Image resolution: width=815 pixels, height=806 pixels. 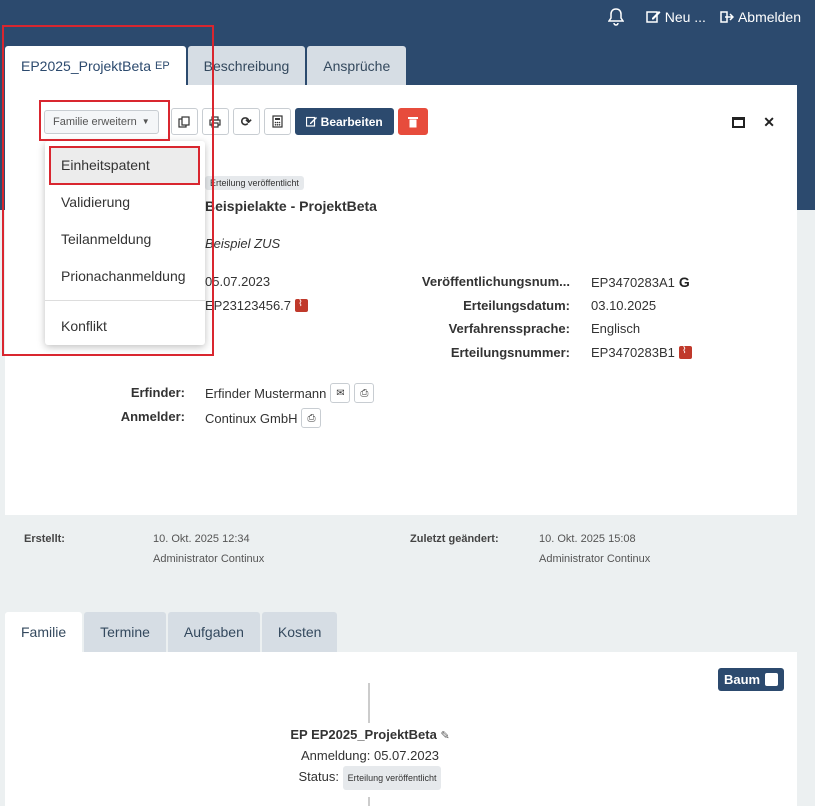 I want to click on language-label: Verfahrenssprache:, so click(x=509, y=328).